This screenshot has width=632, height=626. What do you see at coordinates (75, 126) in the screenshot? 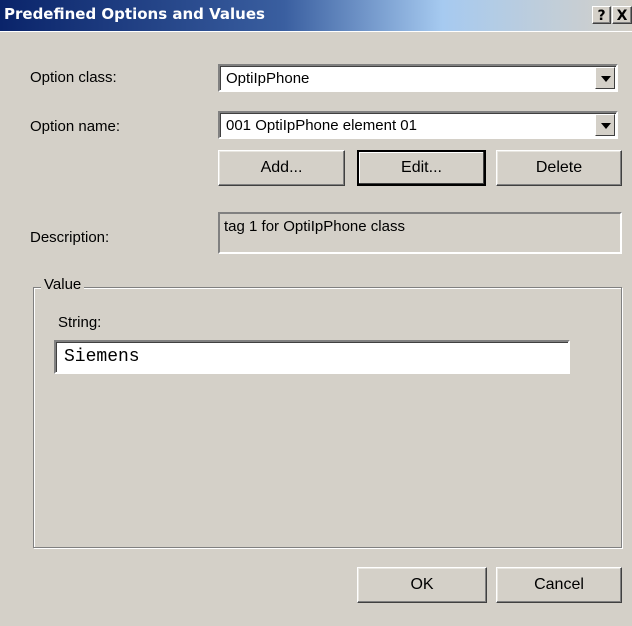
I see `option-name-label: Option name:` at bounding box center [75, 126].